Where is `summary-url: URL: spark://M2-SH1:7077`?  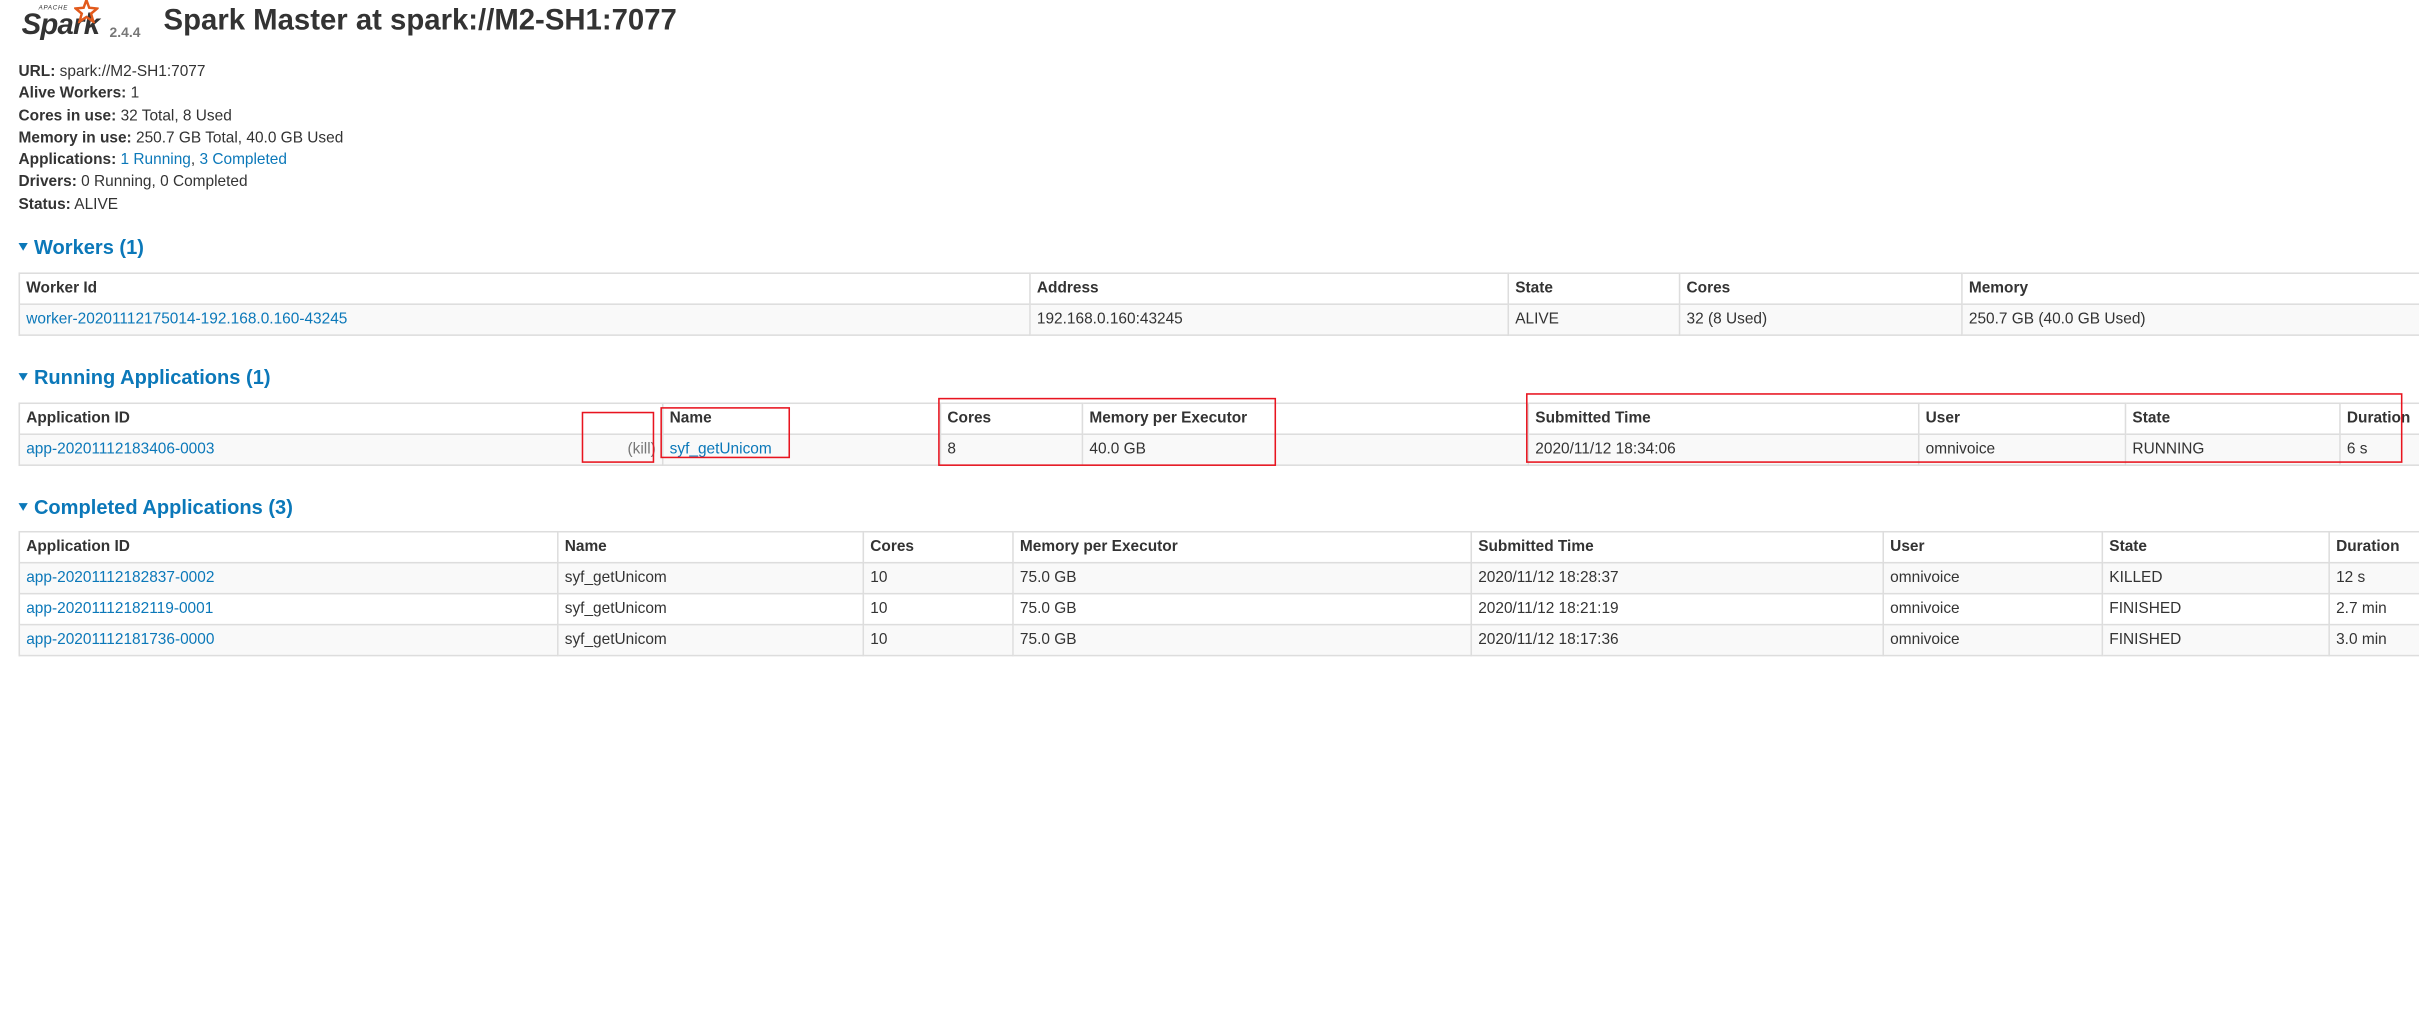 summary-url: URL: spark://M2-SH1:7077 is located at coordinates (112, 72).